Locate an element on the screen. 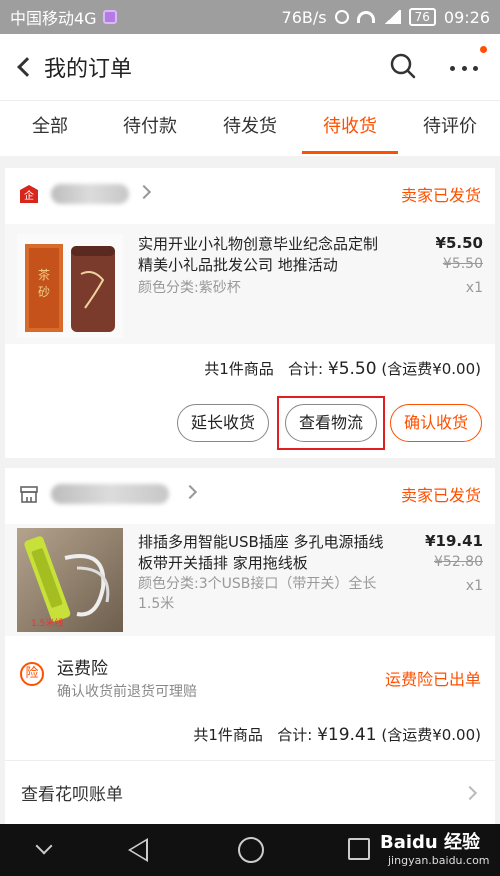 This screenshot has height=876, width=500. product-variant: 颜色分类:紫砂杯 is located at coordinates (189, 288).